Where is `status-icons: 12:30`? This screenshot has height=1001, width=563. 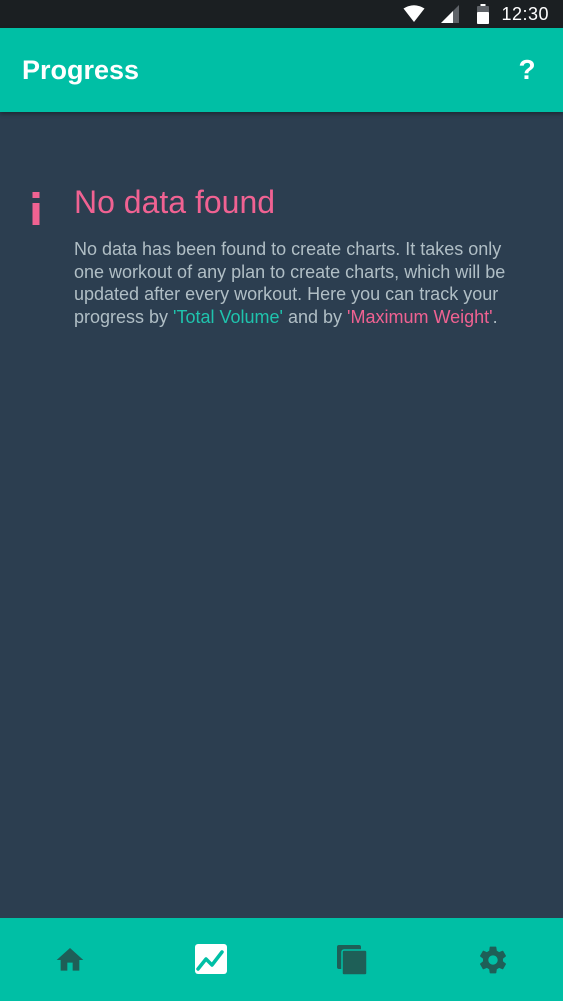 status-icons: 12:30 is located at coordinates (476, 14).